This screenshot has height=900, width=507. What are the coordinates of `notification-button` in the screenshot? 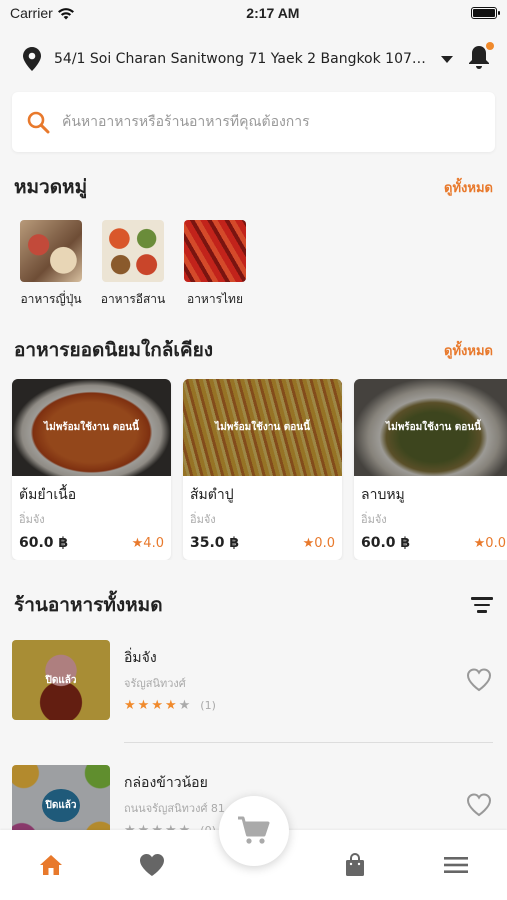 It's located at (480, 58).